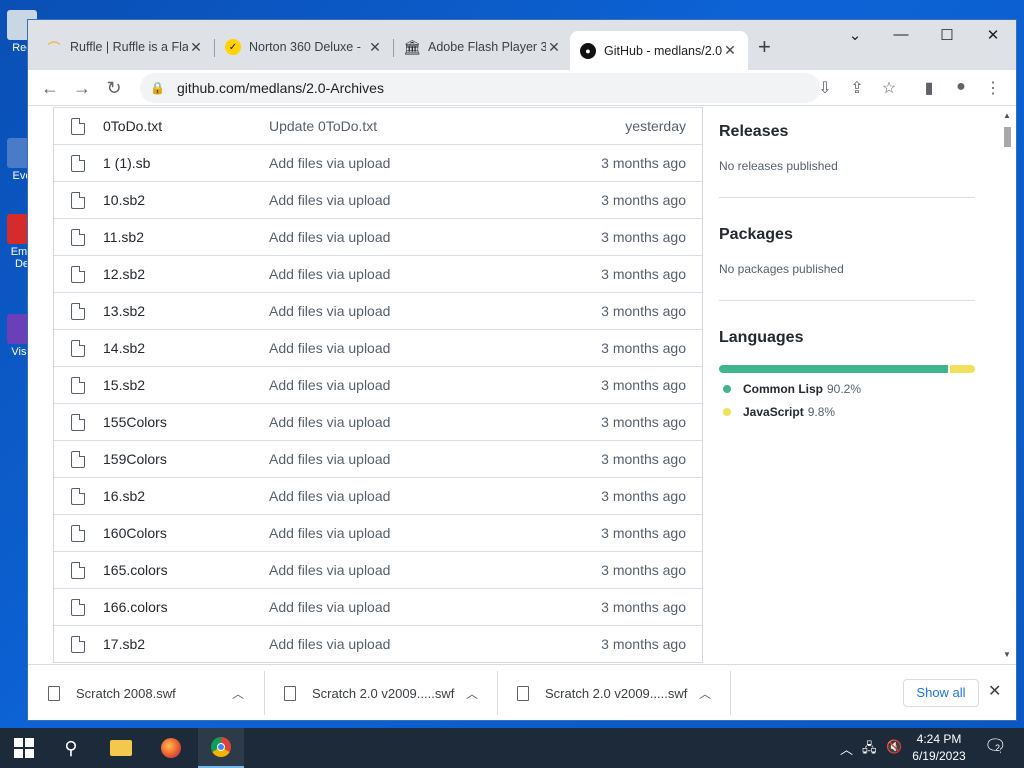  Describe the element at coordinates (764, 47) in the screenshot. I see `new-tab-button: +` at that location.